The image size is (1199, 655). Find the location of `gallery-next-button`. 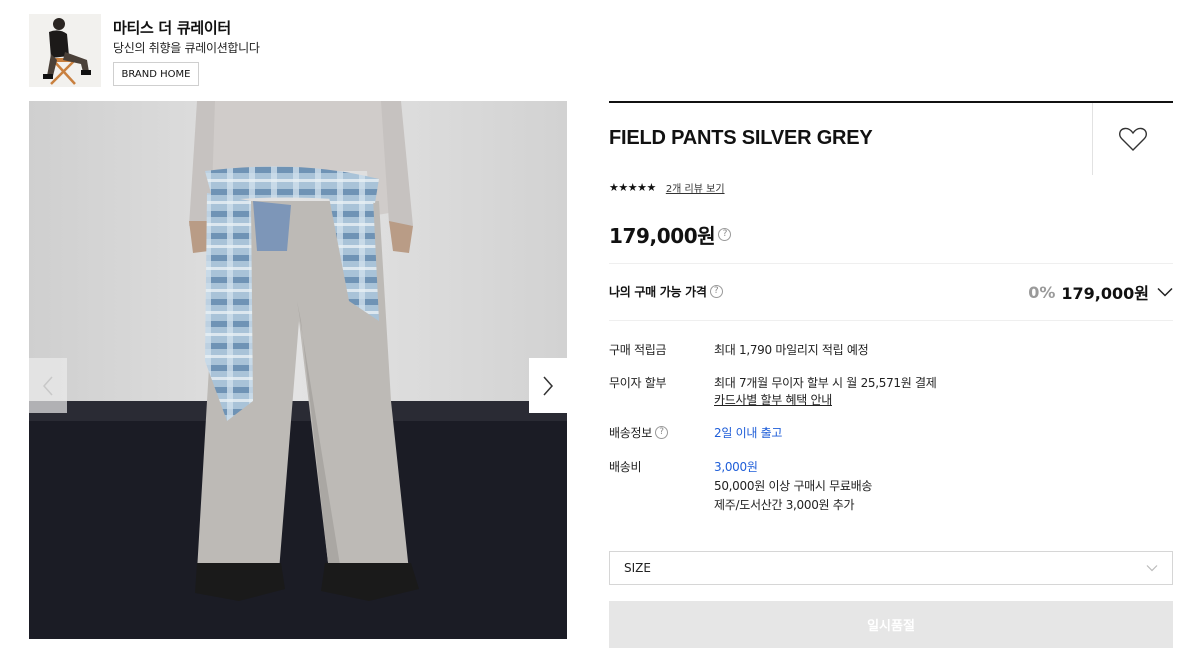

gallery-next-button is located at coordinates (548, 385).